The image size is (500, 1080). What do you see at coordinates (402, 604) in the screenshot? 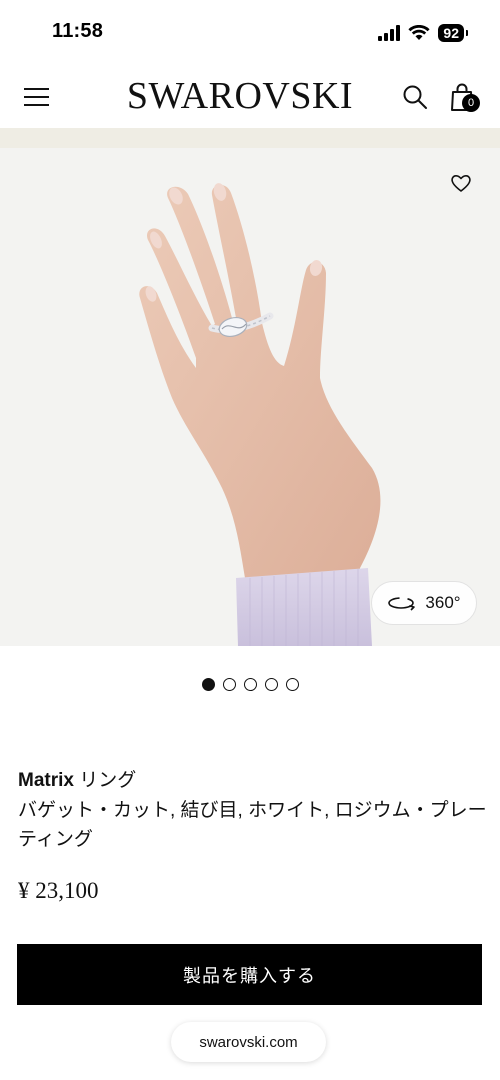
I see `rotate-360-icon` at bounding box center [402, 604].